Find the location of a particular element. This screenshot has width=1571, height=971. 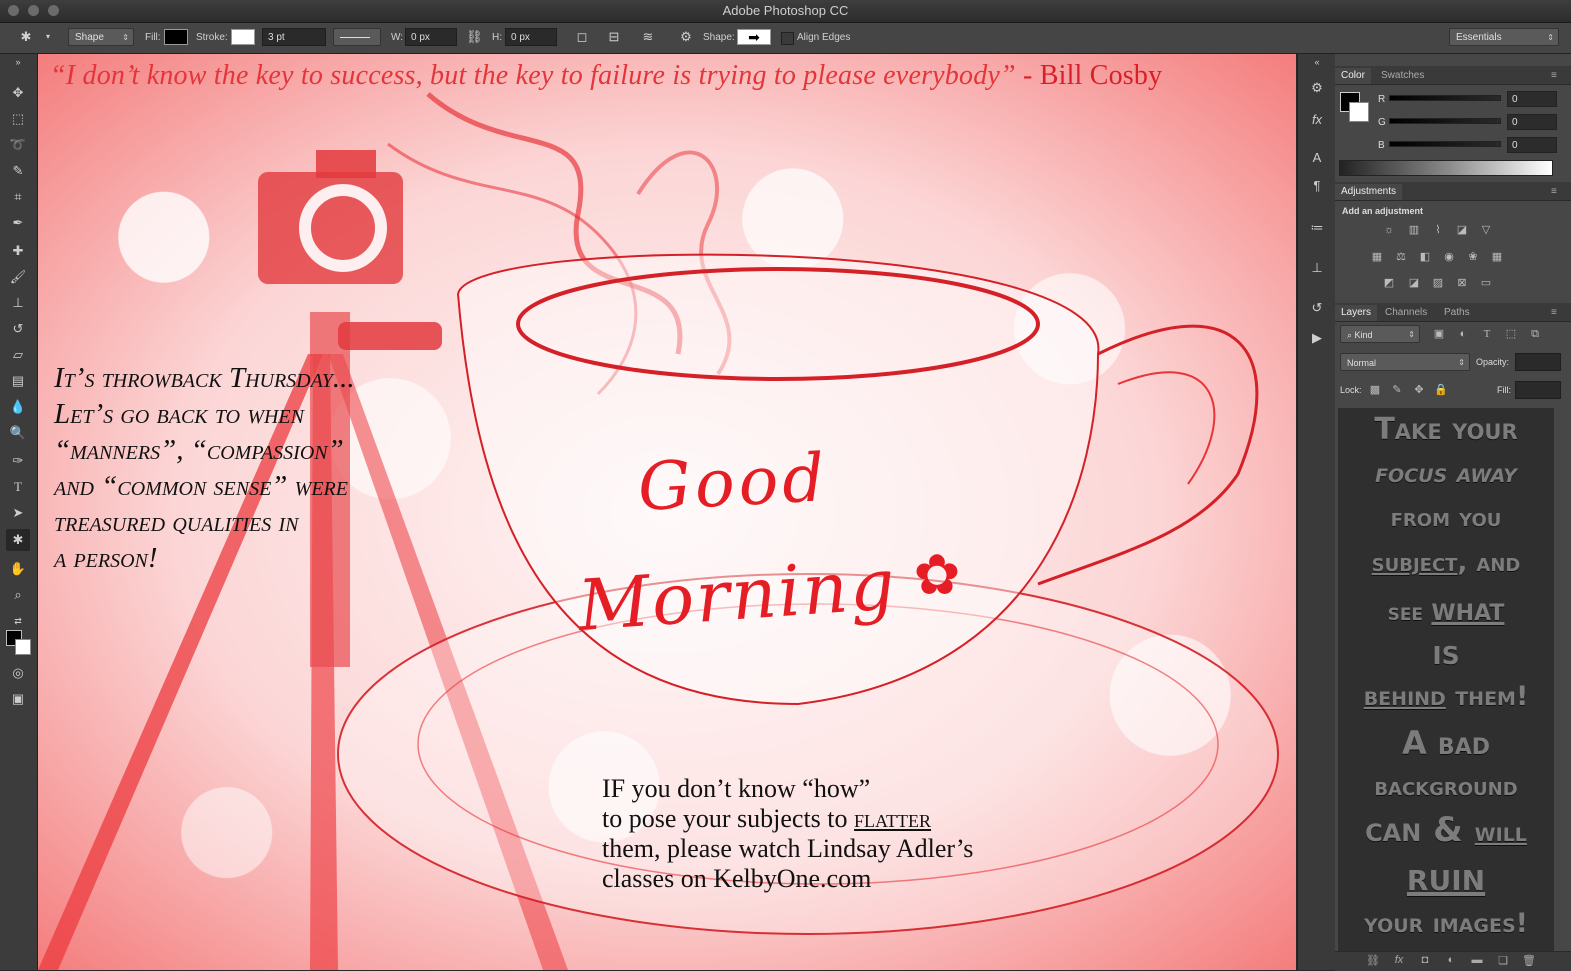

hue-saturation-icon: ▦ is located at coordinates (1377, 257).